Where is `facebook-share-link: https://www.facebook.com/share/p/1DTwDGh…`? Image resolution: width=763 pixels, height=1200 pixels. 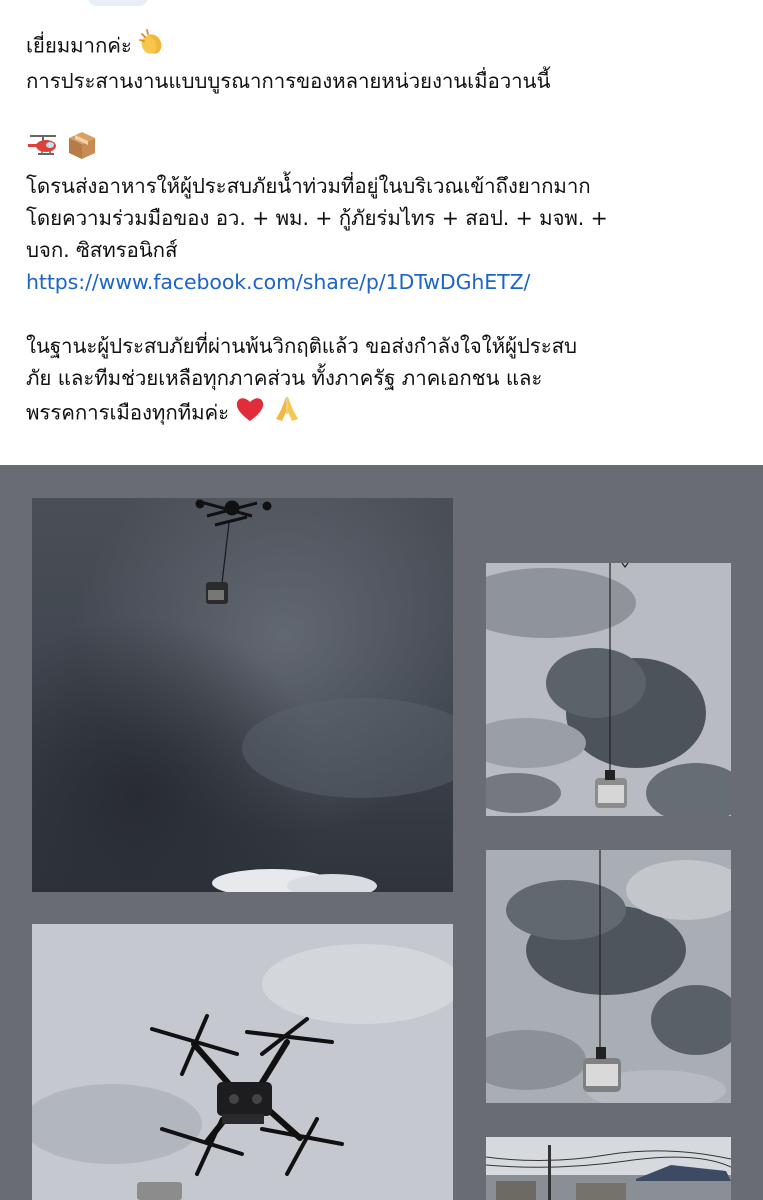 facebook-share-link: https://www.facebook.com/share/p/1DTwDGh… is located at coordinates (278, 282).